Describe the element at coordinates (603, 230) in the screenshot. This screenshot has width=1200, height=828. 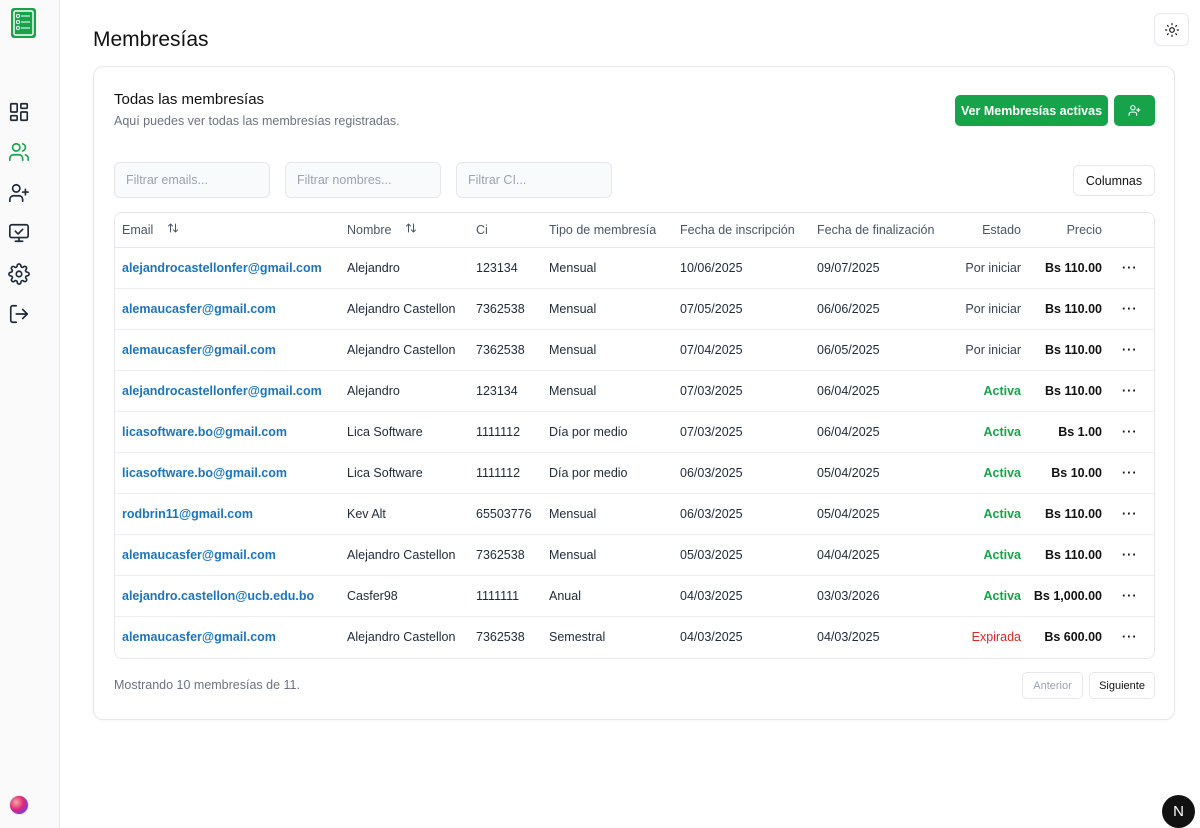
I see `header-tipo: Tipo de membresía` at that location.